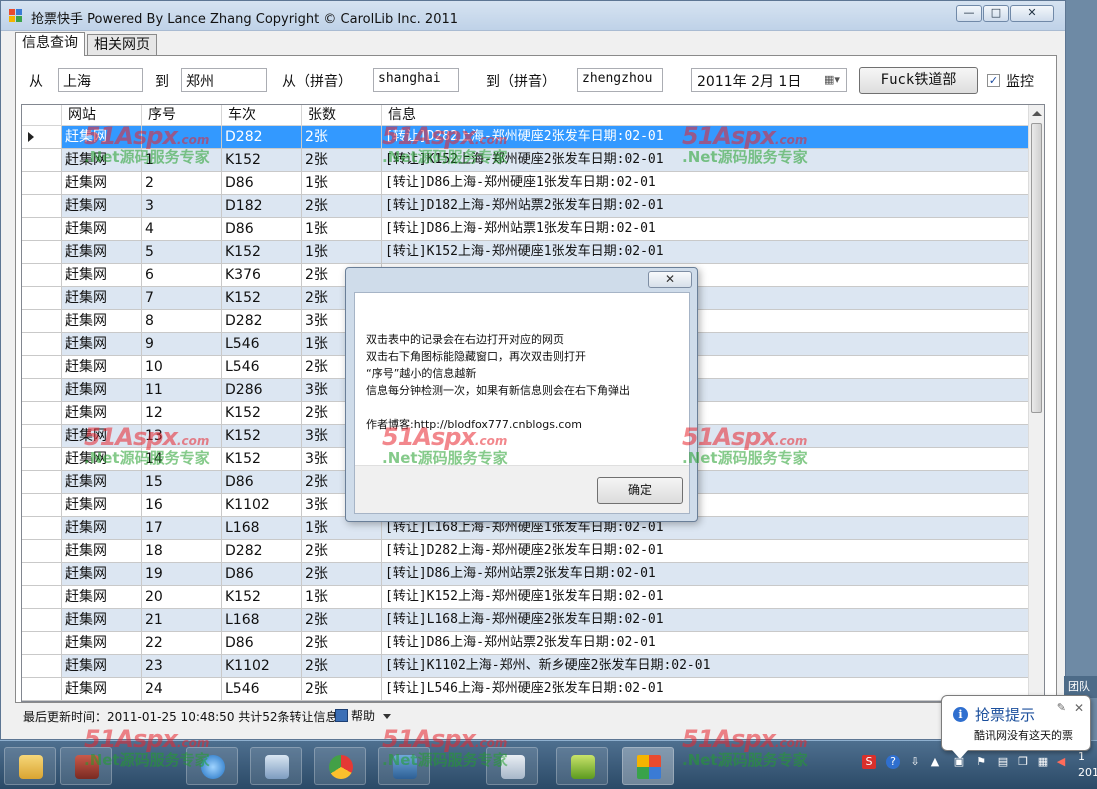 Image resolution: width=1097 pixels, height=789 pixels. I want to click on cell-seq: 4, so click(182, 229).